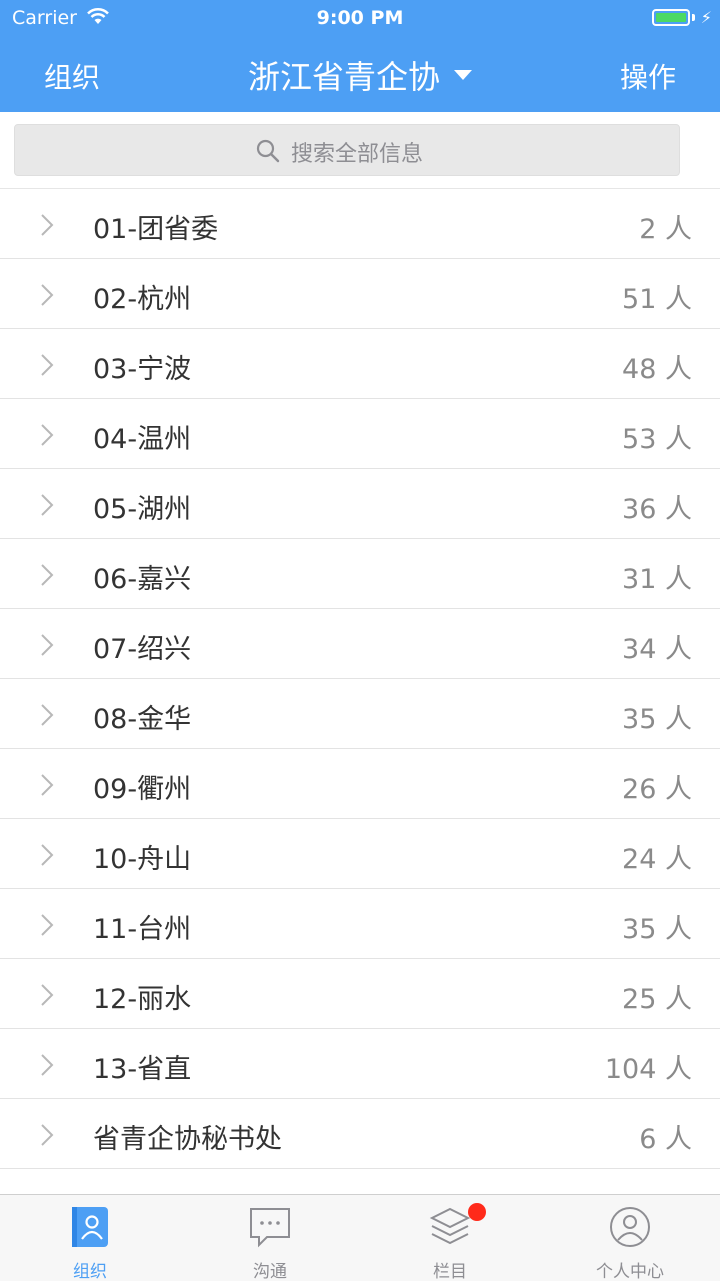 Image resolution: width=720 pixels, height=1282 pixels. What do you see at coordinates (360, 364) in the screenshot?
I see `list-item: 03-宁波 48 人` at bounding box center [360, 364].